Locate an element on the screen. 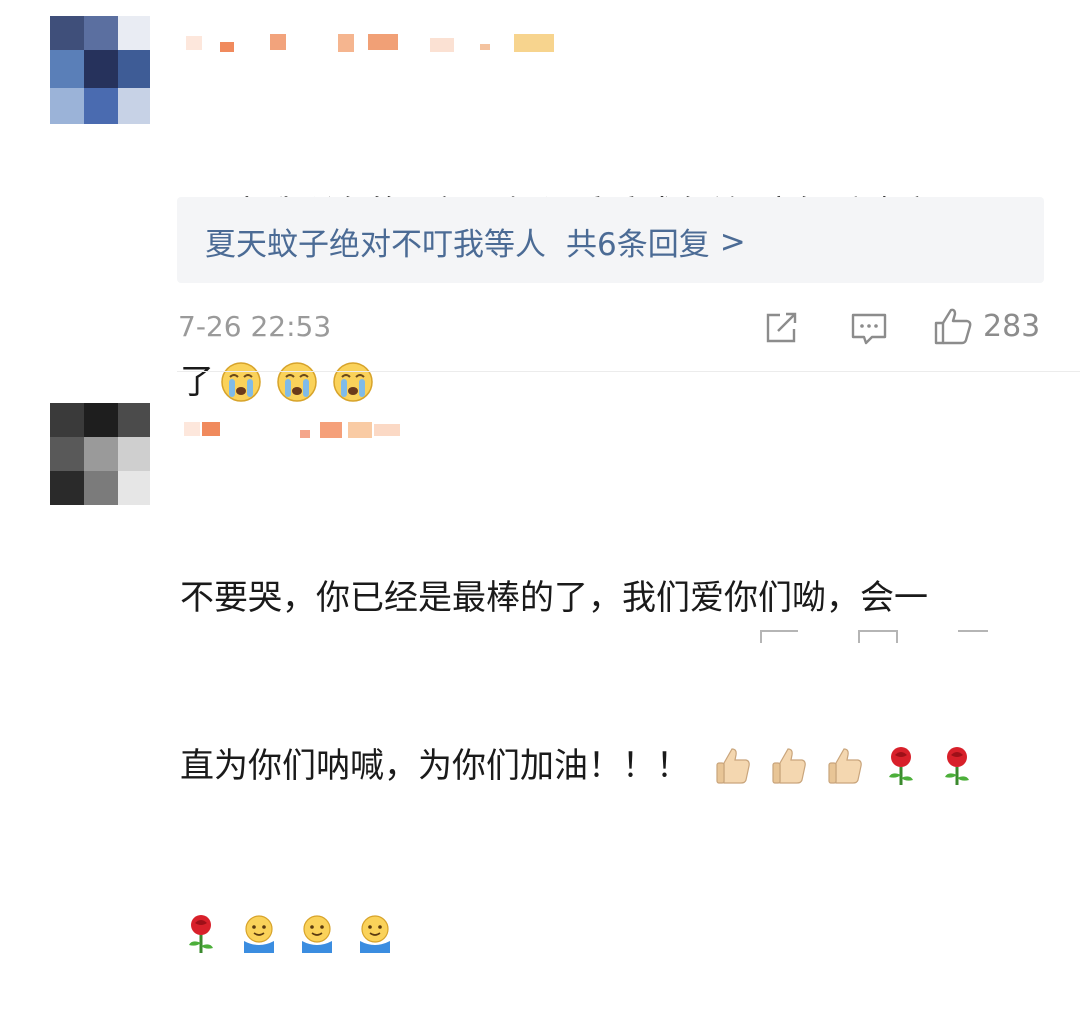 The height and width of the screenshot is (1018, 1080). reply-preview-link: 夏天蚊子绝对不叮我等人 共6条回复 > is located at coordinates (475, 241).